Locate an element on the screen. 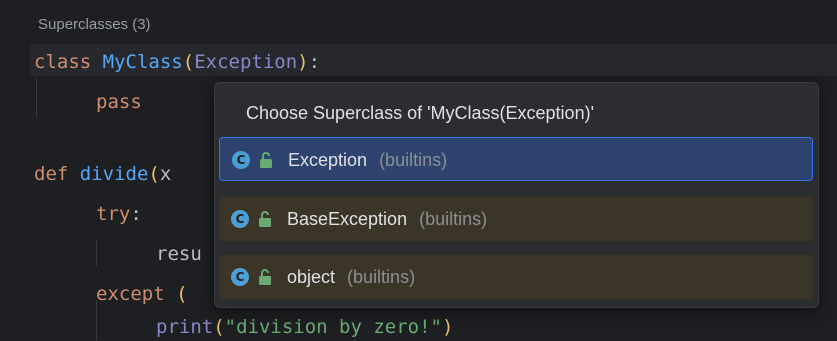 Image resolution: width=837 pixels, height=341 pixels. item-name: Exception is located at coordinates (328, 160).